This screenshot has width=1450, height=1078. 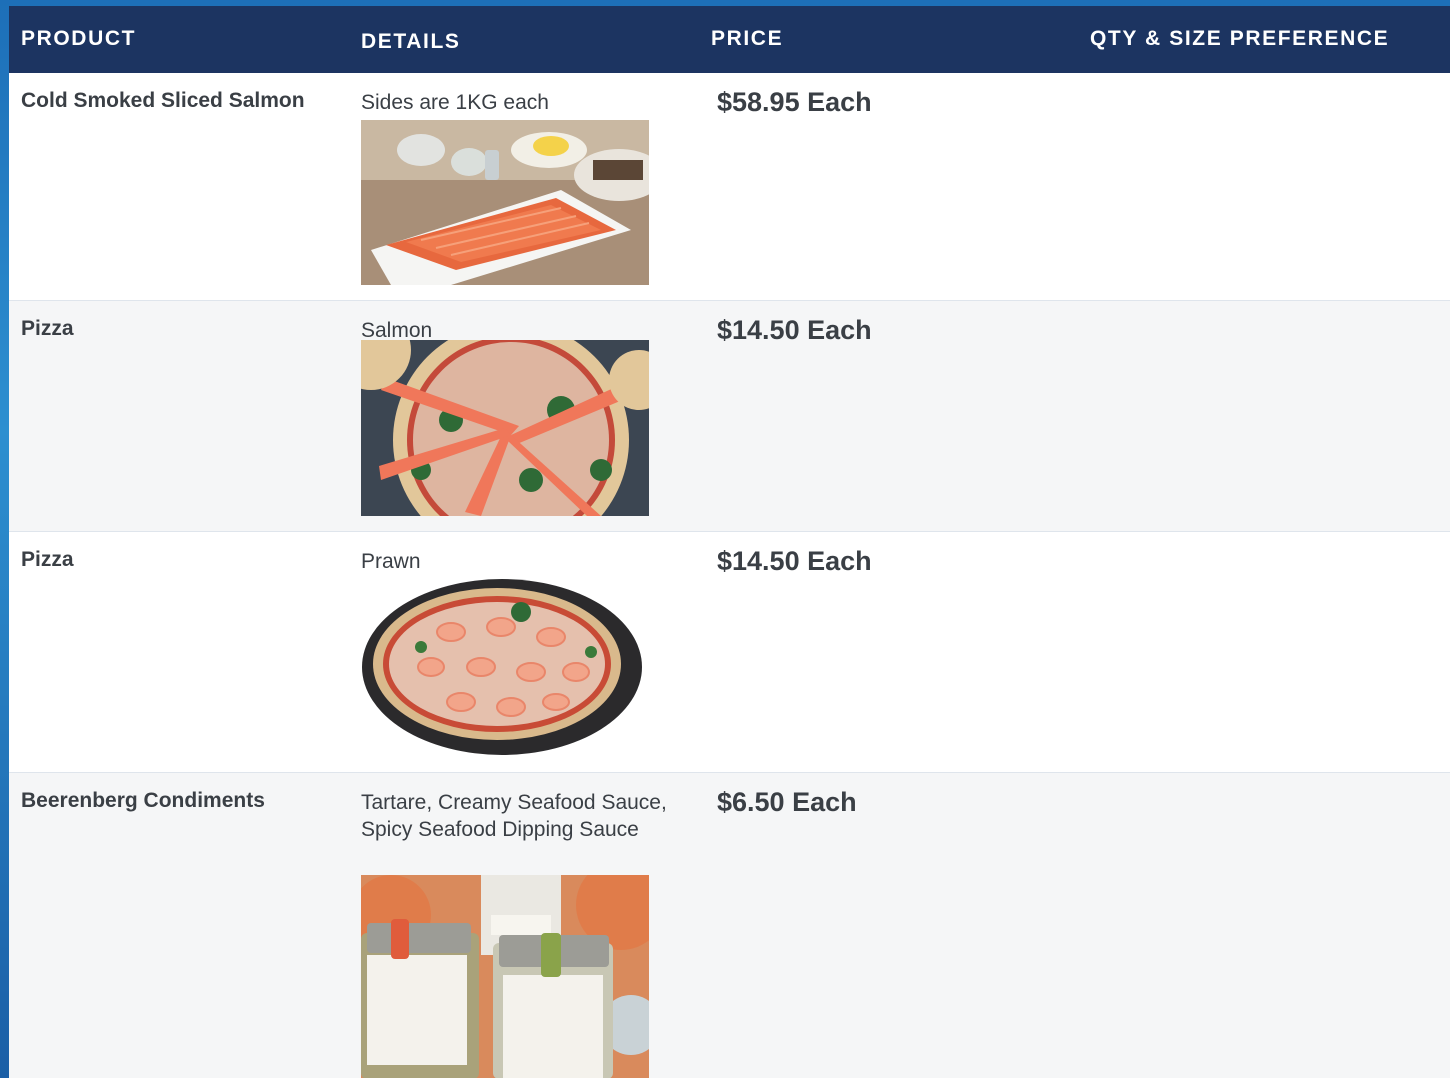 What do you see at coordinates (502, 664) in the screenshot?
I see `prawn-pizza-image` at bounding box center [502, 664].